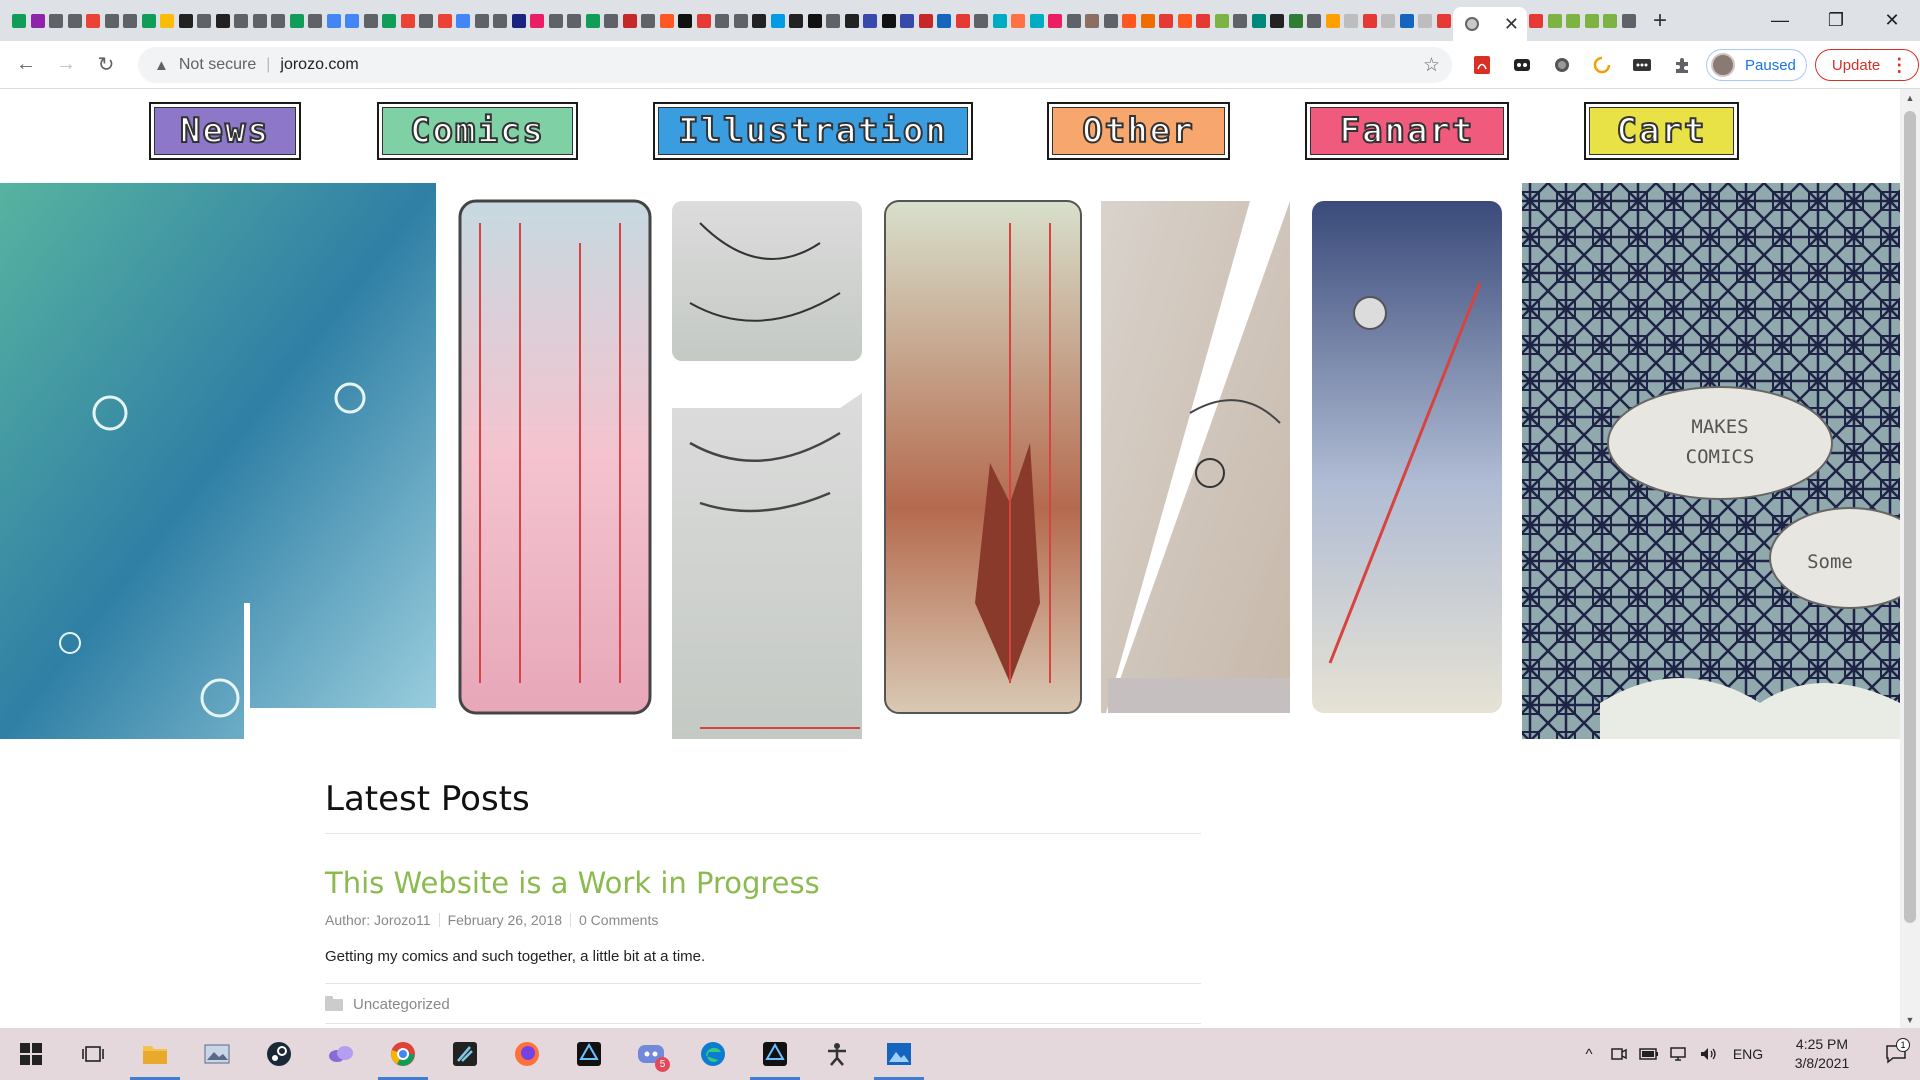  I want to click on active-tab: ✕, so click(1490, 24).